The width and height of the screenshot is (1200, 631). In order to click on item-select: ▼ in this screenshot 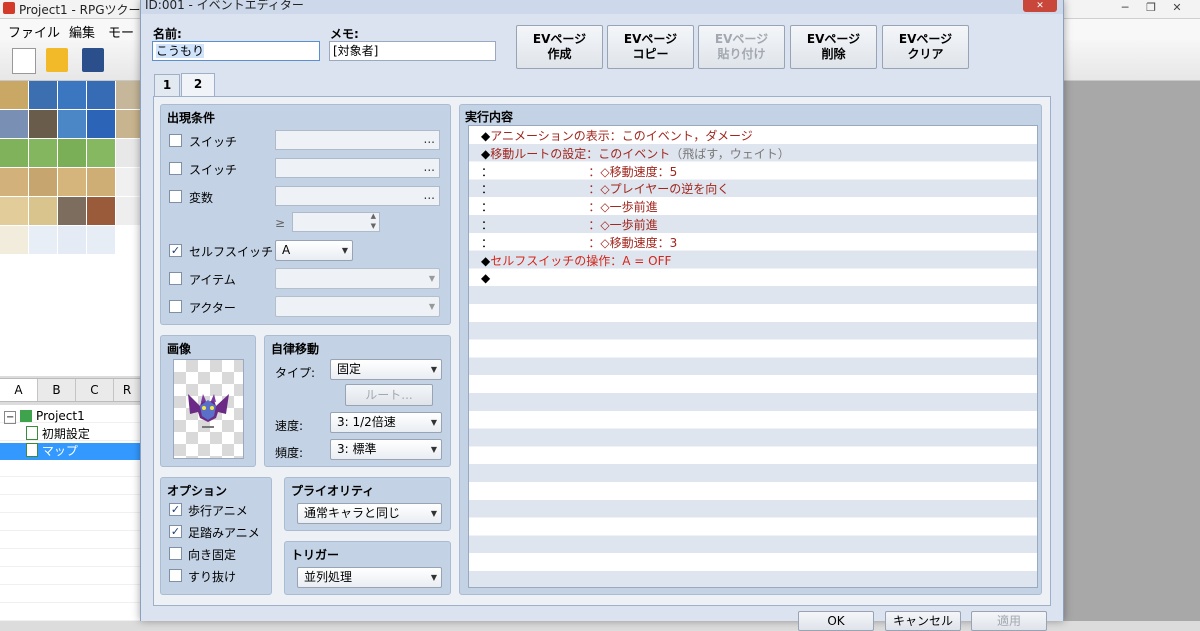, I will do `click(357, 278)`.